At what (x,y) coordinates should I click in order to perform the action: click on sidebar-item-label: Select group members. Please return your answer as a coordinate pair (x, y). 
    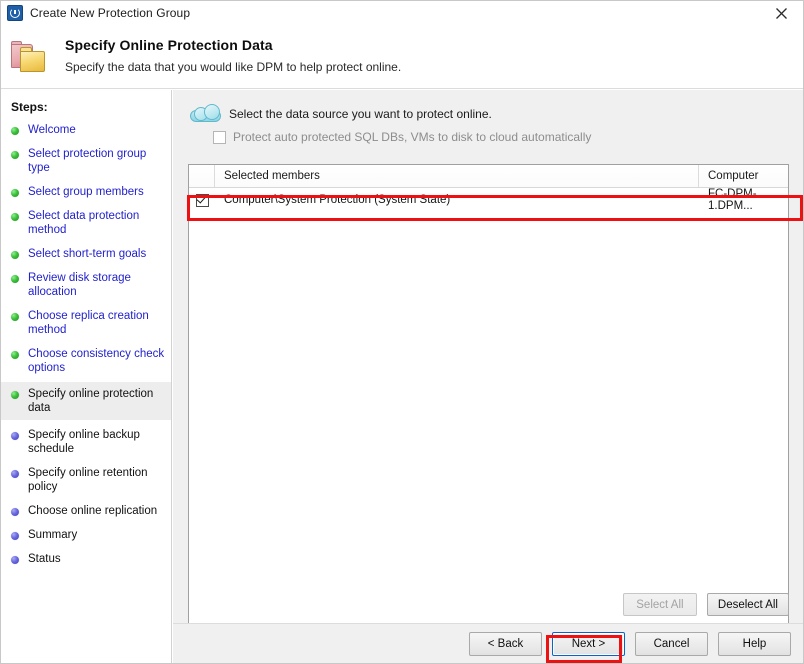
    Looking at the image, I should click on (86, 192).